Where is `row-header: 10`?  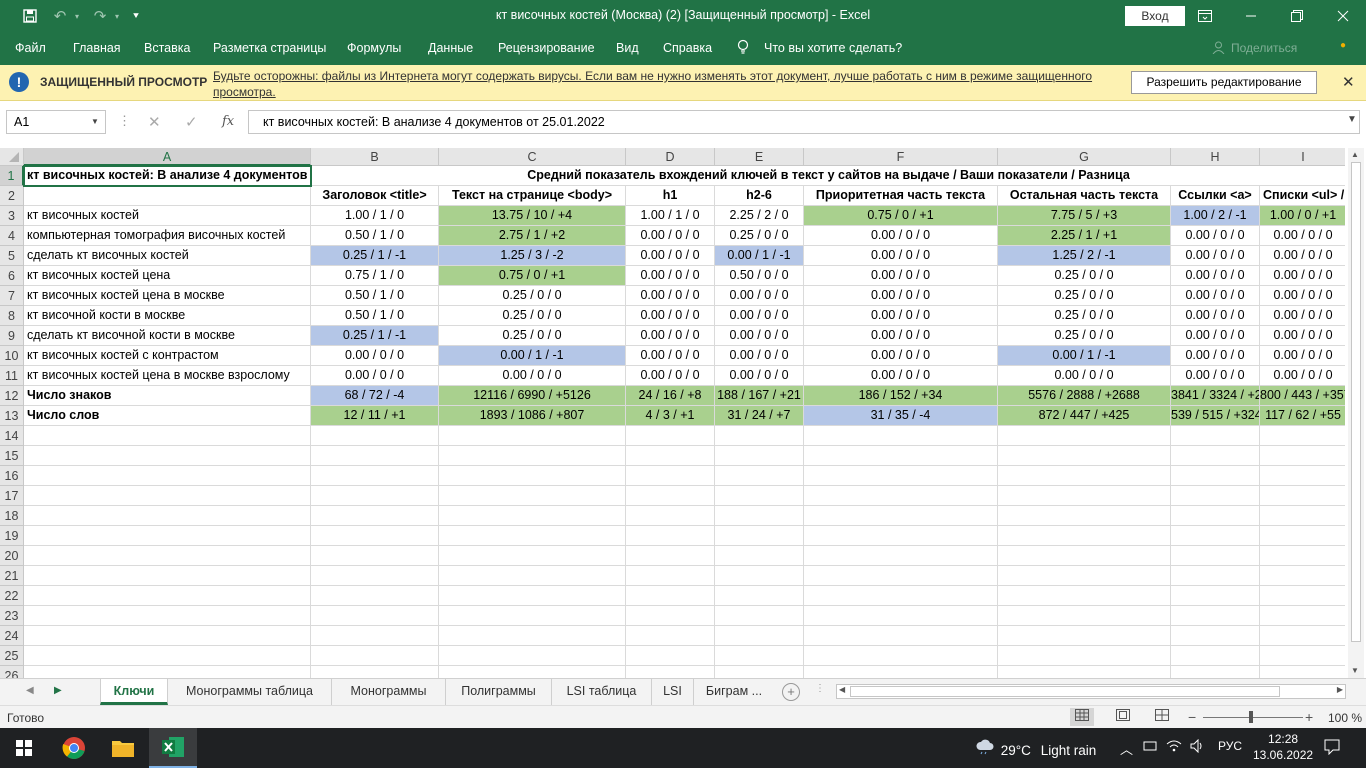
row-header: 10 is located at coordinates (12, 356).